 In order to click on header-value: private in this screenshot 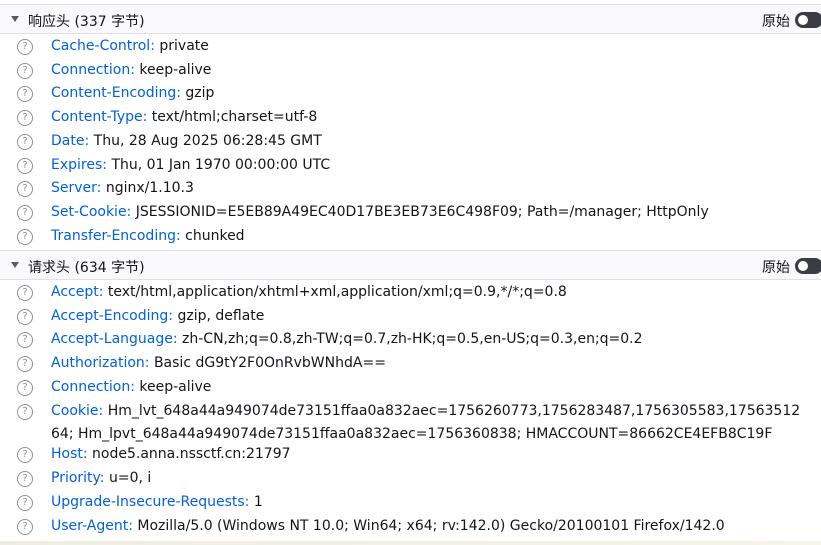, I will do `click(184, 46)`.